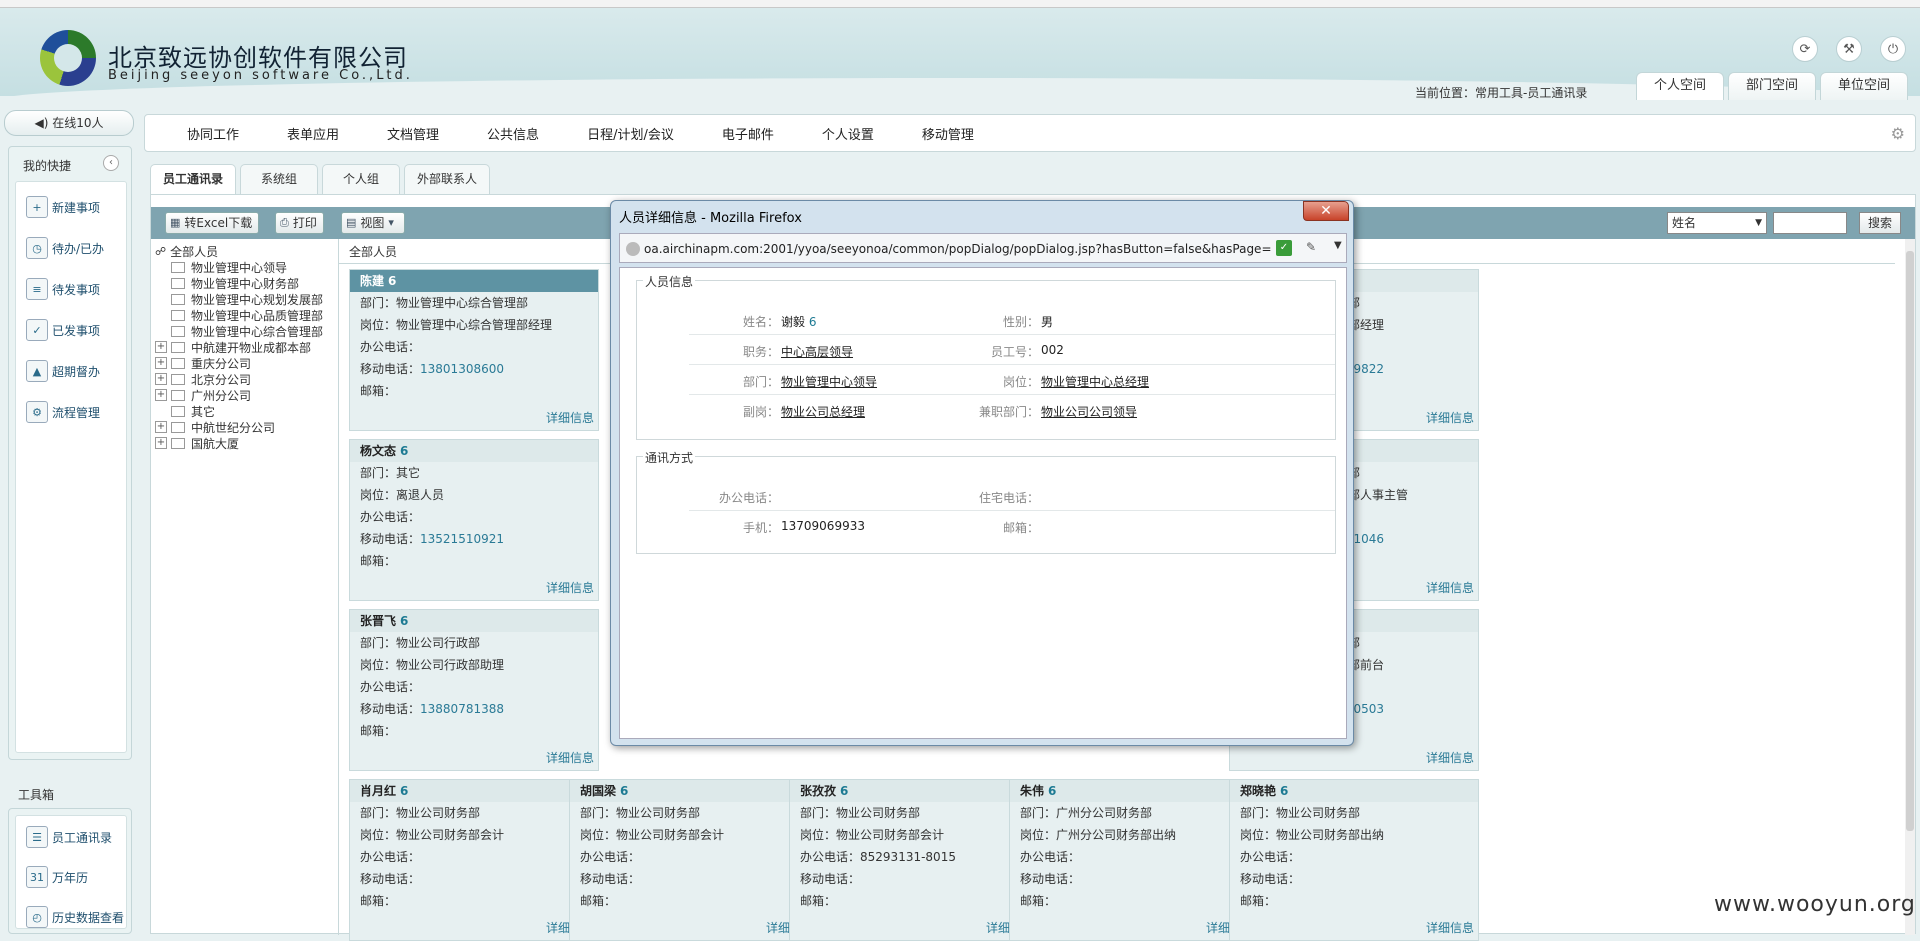 The width and height of the screenshot is (1920, 941). Describe the element at coordinates (69, 123) in the screenshot. I see `online-count-button: ◀) 在线10人` at that location.